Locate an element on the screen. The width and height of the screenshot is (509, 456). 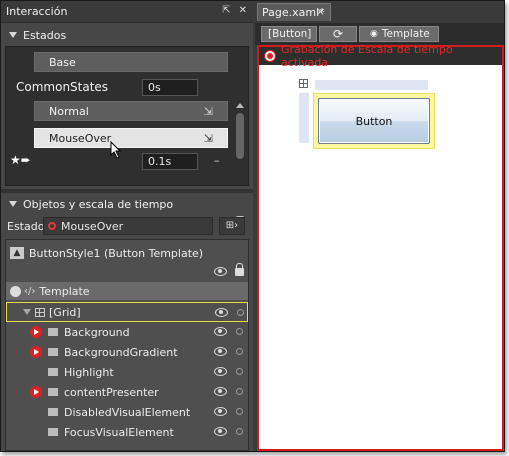
tree-item: Background is located at coordinates (127, 332).